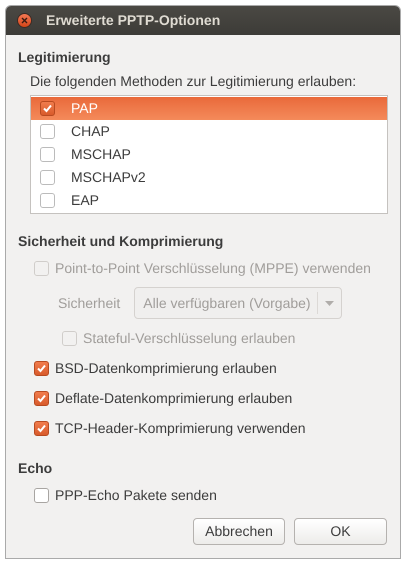 The height and width of the screenshot is (571, 409). Describe the element at coordinates (84, 108) in the screenshot. I see `method-label: PAP` at that location.